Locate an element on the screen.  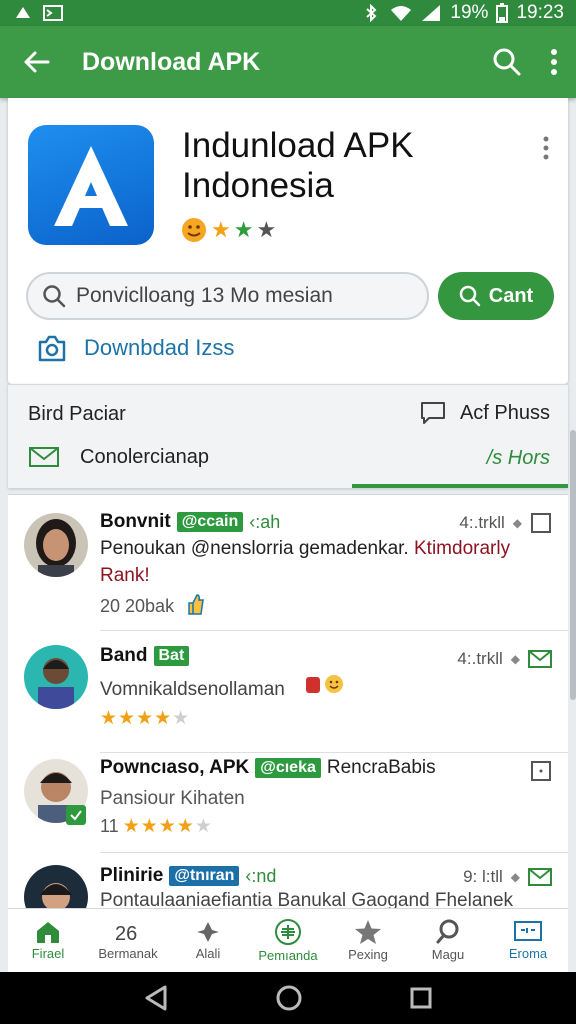
category-label: Conolercianap is located at coordinates (144, 456).